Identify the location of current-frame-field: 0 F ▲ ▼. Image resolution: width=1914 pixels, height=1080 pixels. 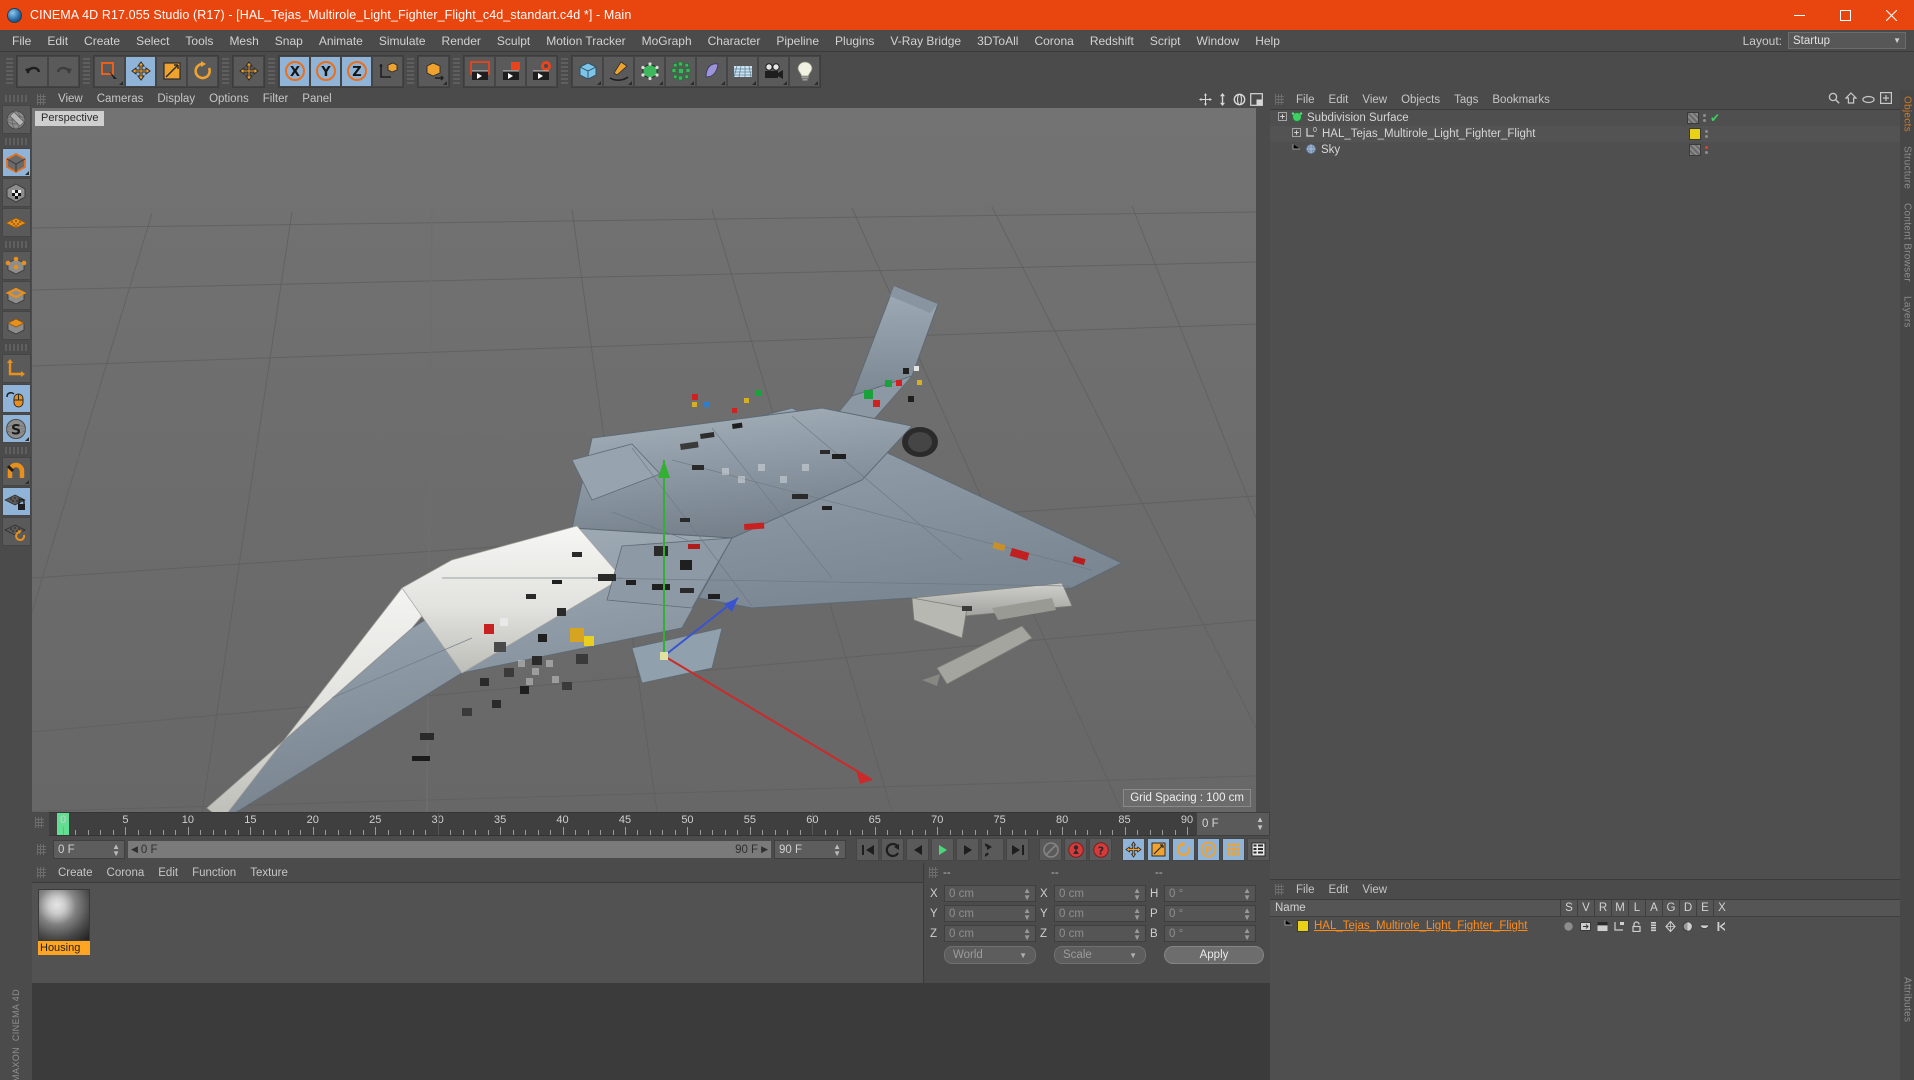
(1233, 824).